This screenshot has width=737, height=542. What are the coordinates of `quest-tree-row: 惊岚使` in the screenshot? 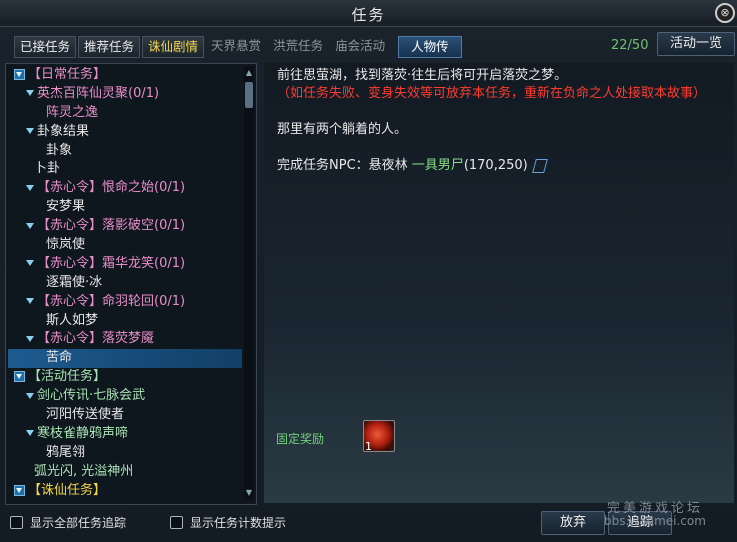 It's located at (125, 245).